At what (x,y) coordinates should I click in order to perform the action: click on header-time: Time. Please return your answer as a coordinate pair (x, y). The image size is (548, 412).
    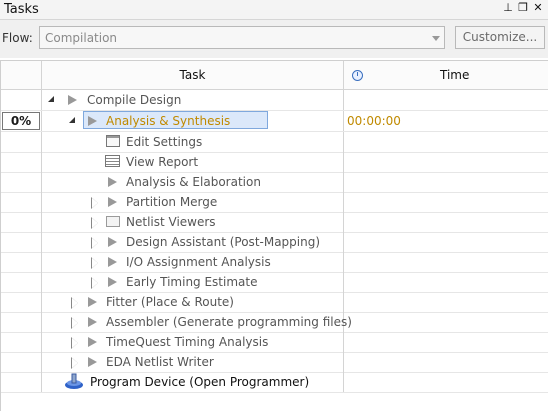
    Looking at the image, I should click on (455, 75).